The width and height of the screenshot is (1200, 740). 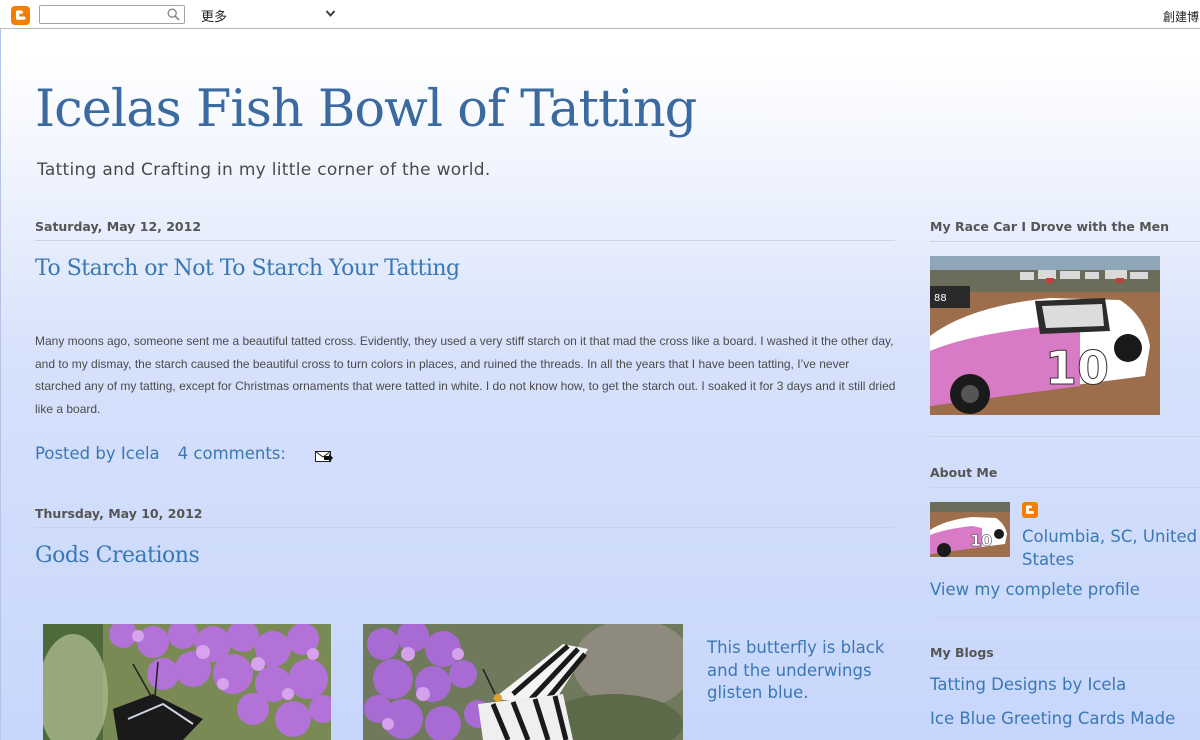 What do you see at coordinates (173, 14) in the screenshot?
I see `search-icon` at bounding box center [173, 14].